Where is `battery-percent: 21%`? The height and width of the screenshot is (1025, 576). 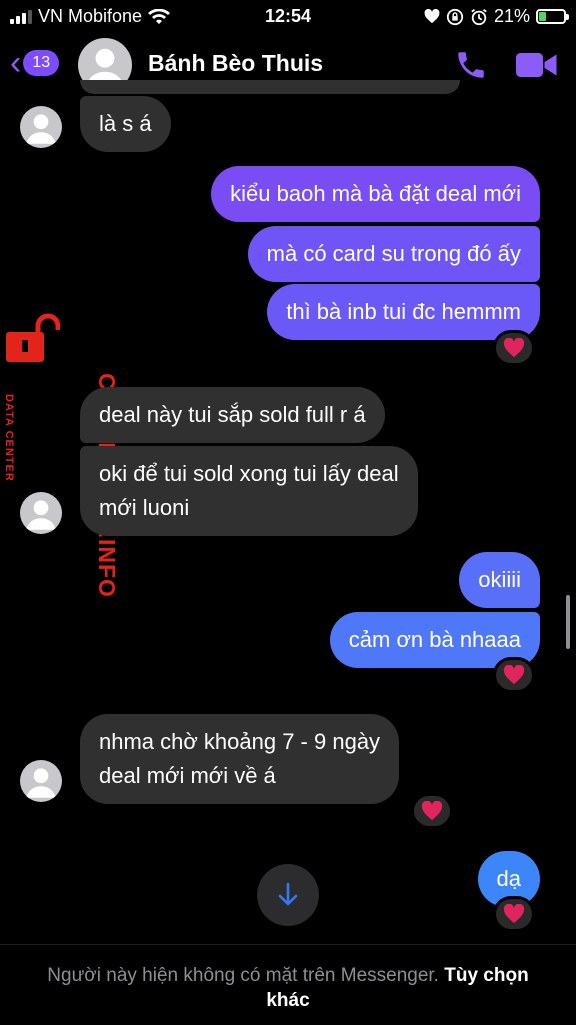
battery-percent: 21% is located at coordinates (511, 16).